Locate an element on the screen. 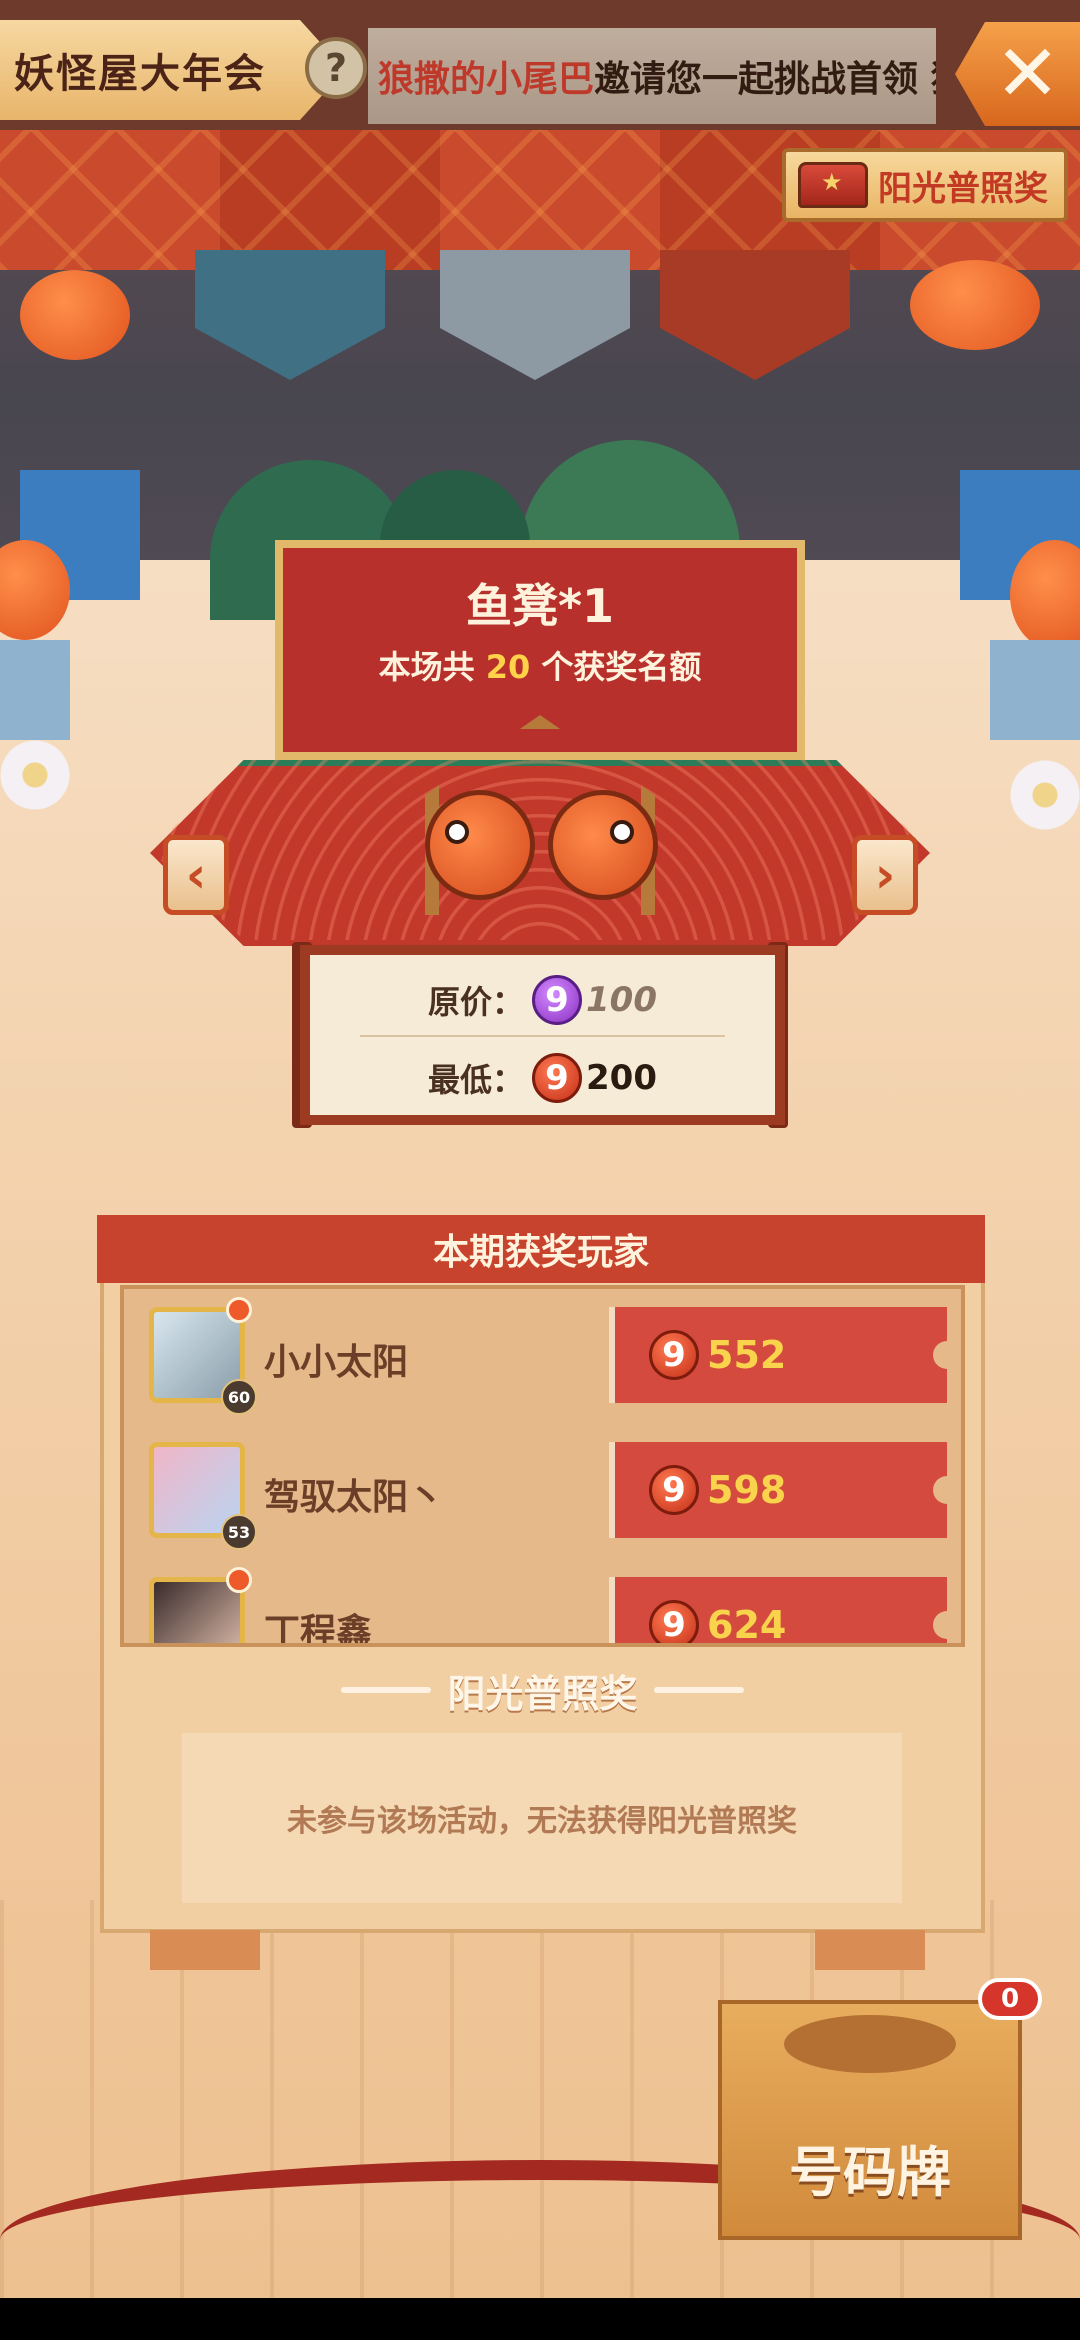  prize-count-suffix: 个获奖名额 is located at coordinates (621, 667).